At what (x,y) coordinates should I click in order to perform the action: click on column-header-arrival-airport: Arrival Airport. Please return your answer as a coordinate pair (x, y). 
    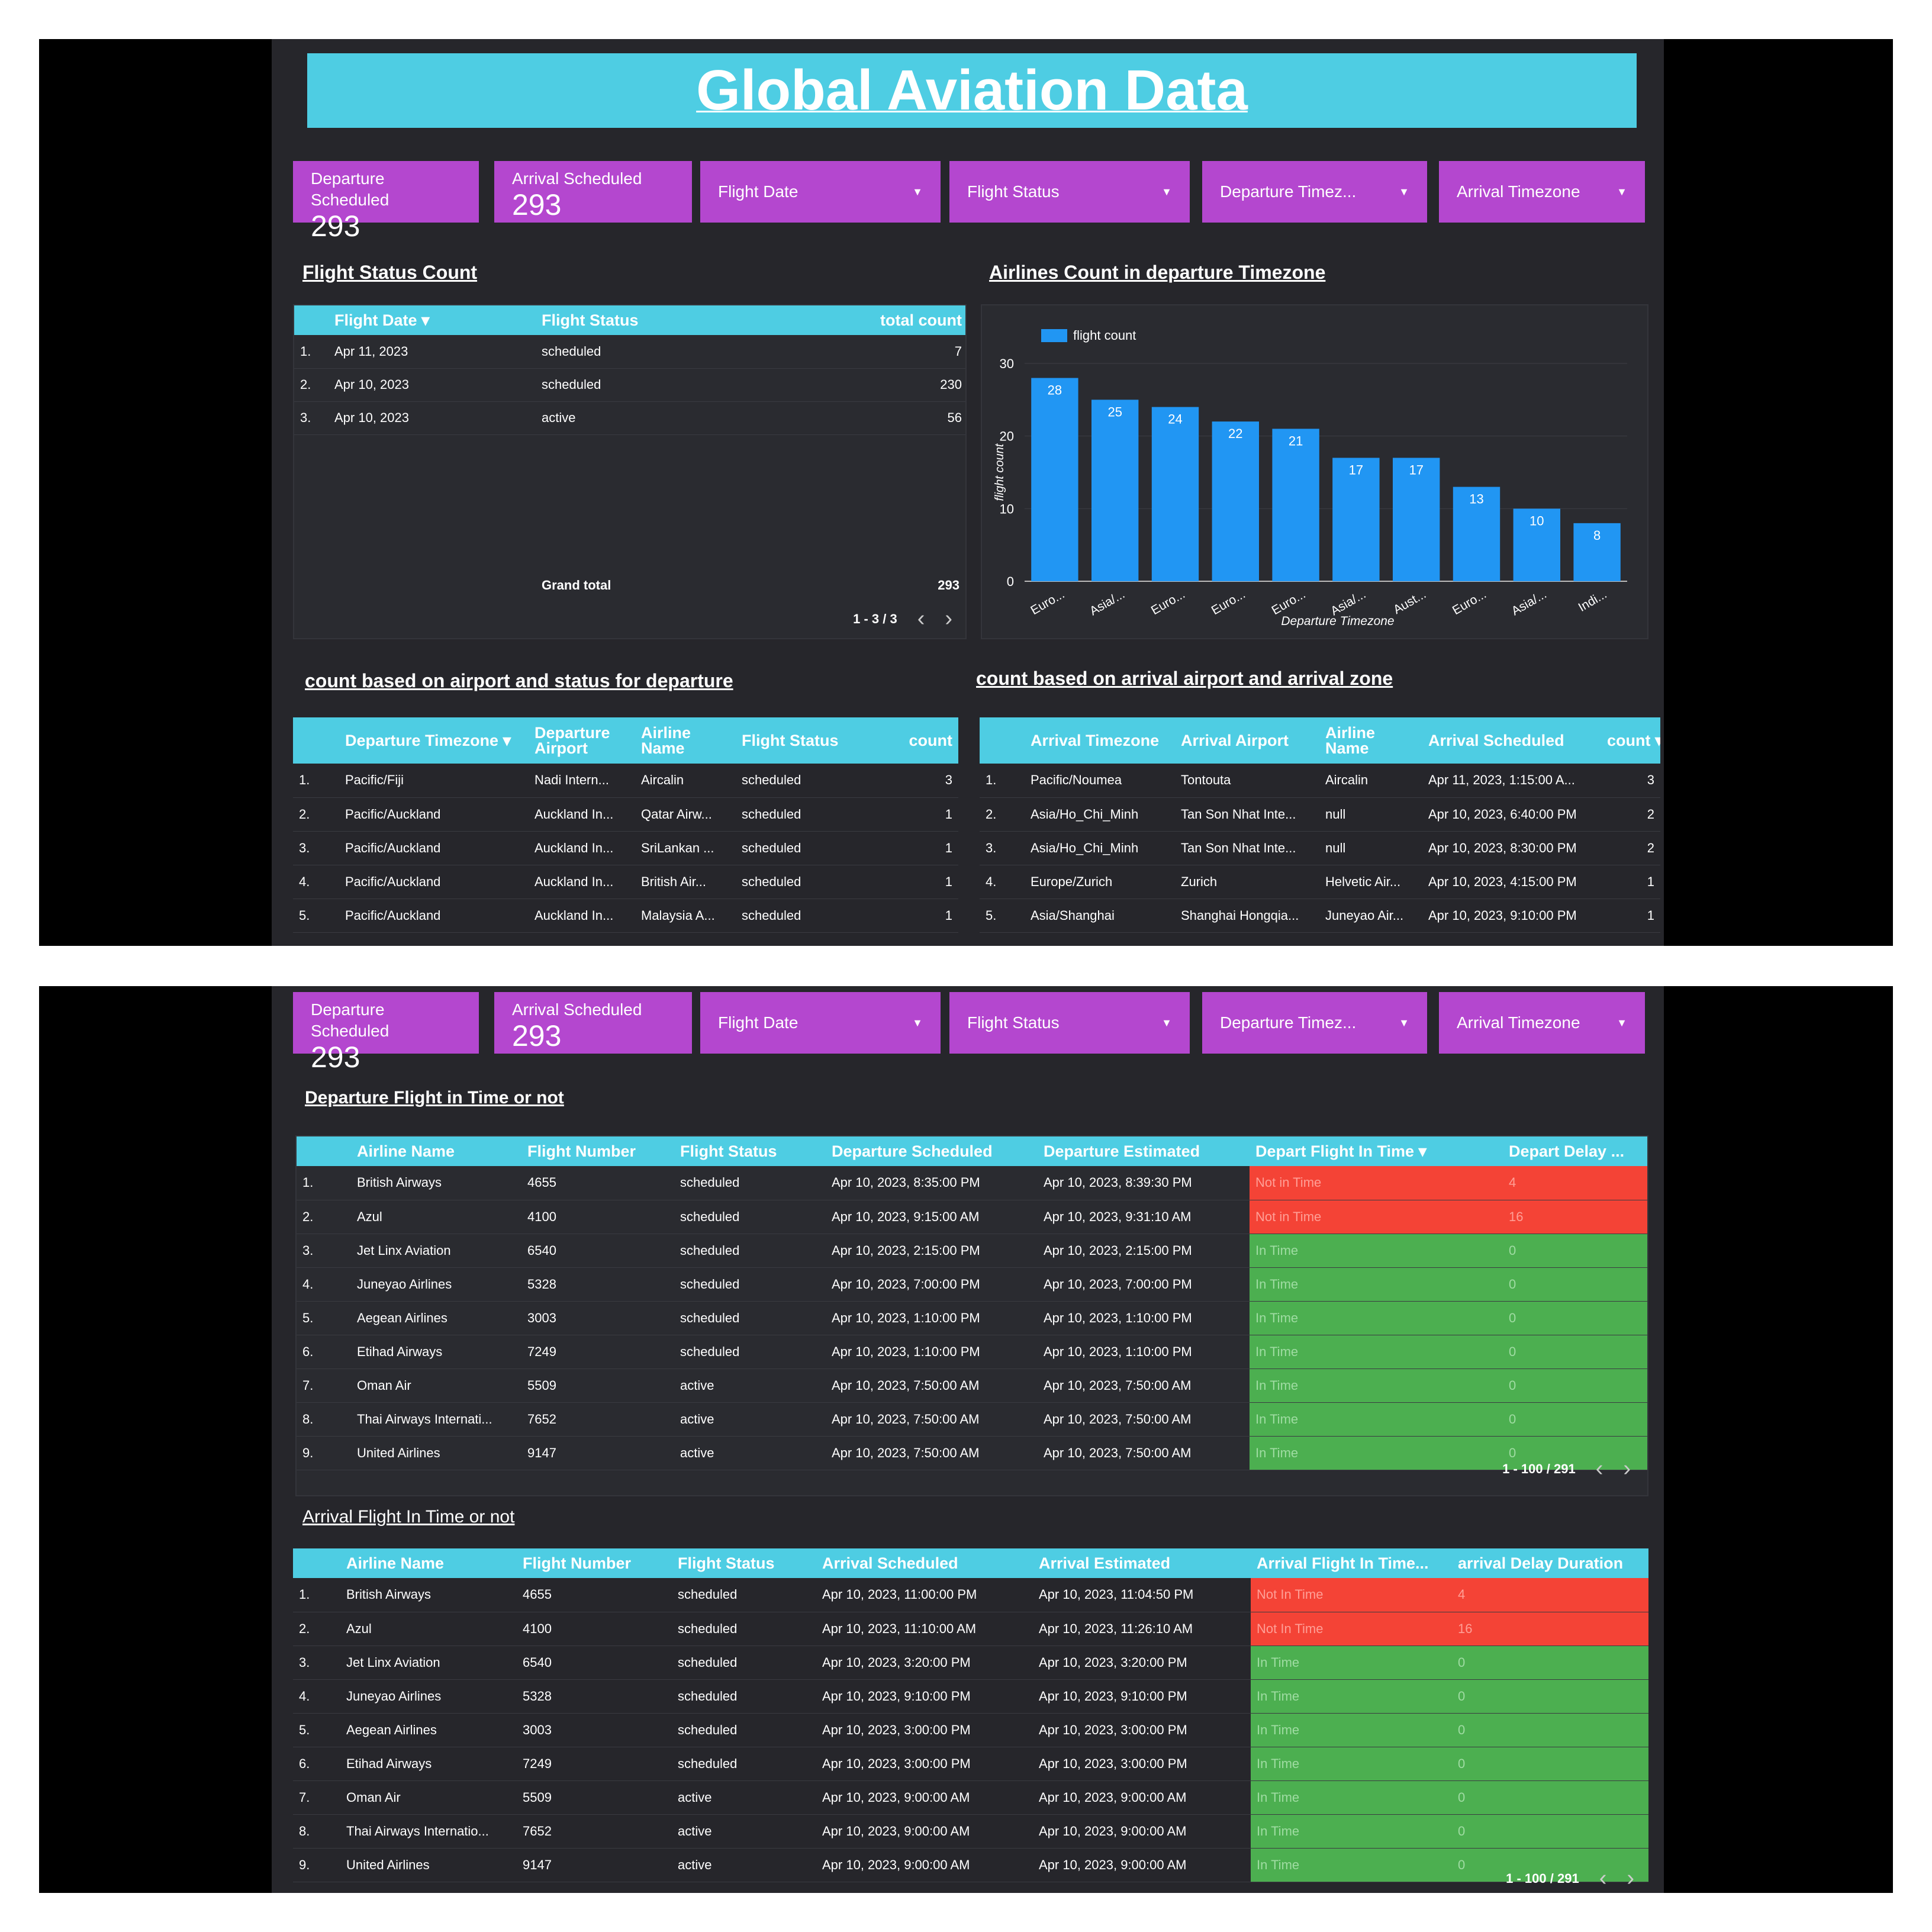
    Looking at the image, I should click on (1247, 740).